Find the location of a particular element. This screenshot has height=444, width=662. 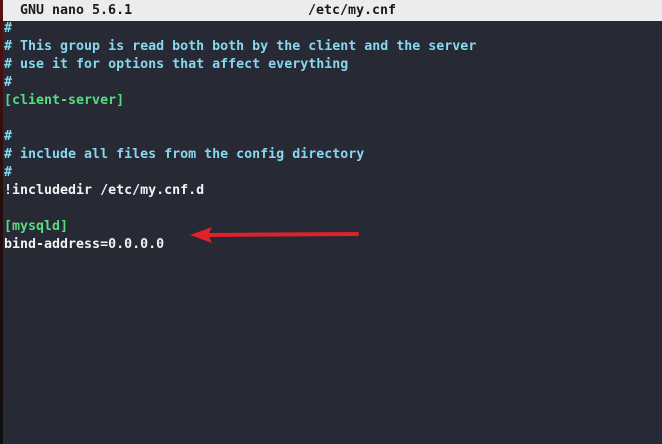

app-version: GNU nano 5.6.1 is located at coordinates (76, 10).